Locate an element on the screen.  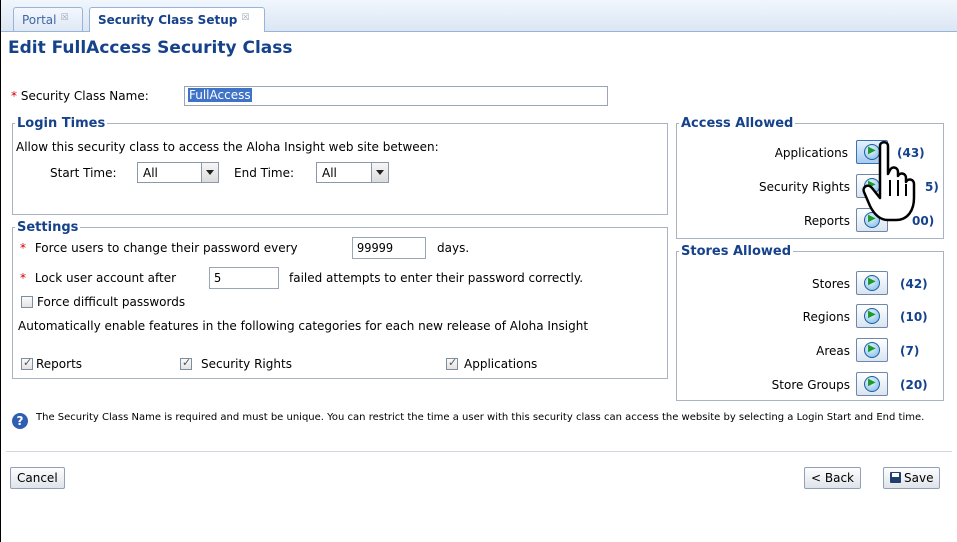
store-groups-label: Store Groups is located at coordinates (810, 385).